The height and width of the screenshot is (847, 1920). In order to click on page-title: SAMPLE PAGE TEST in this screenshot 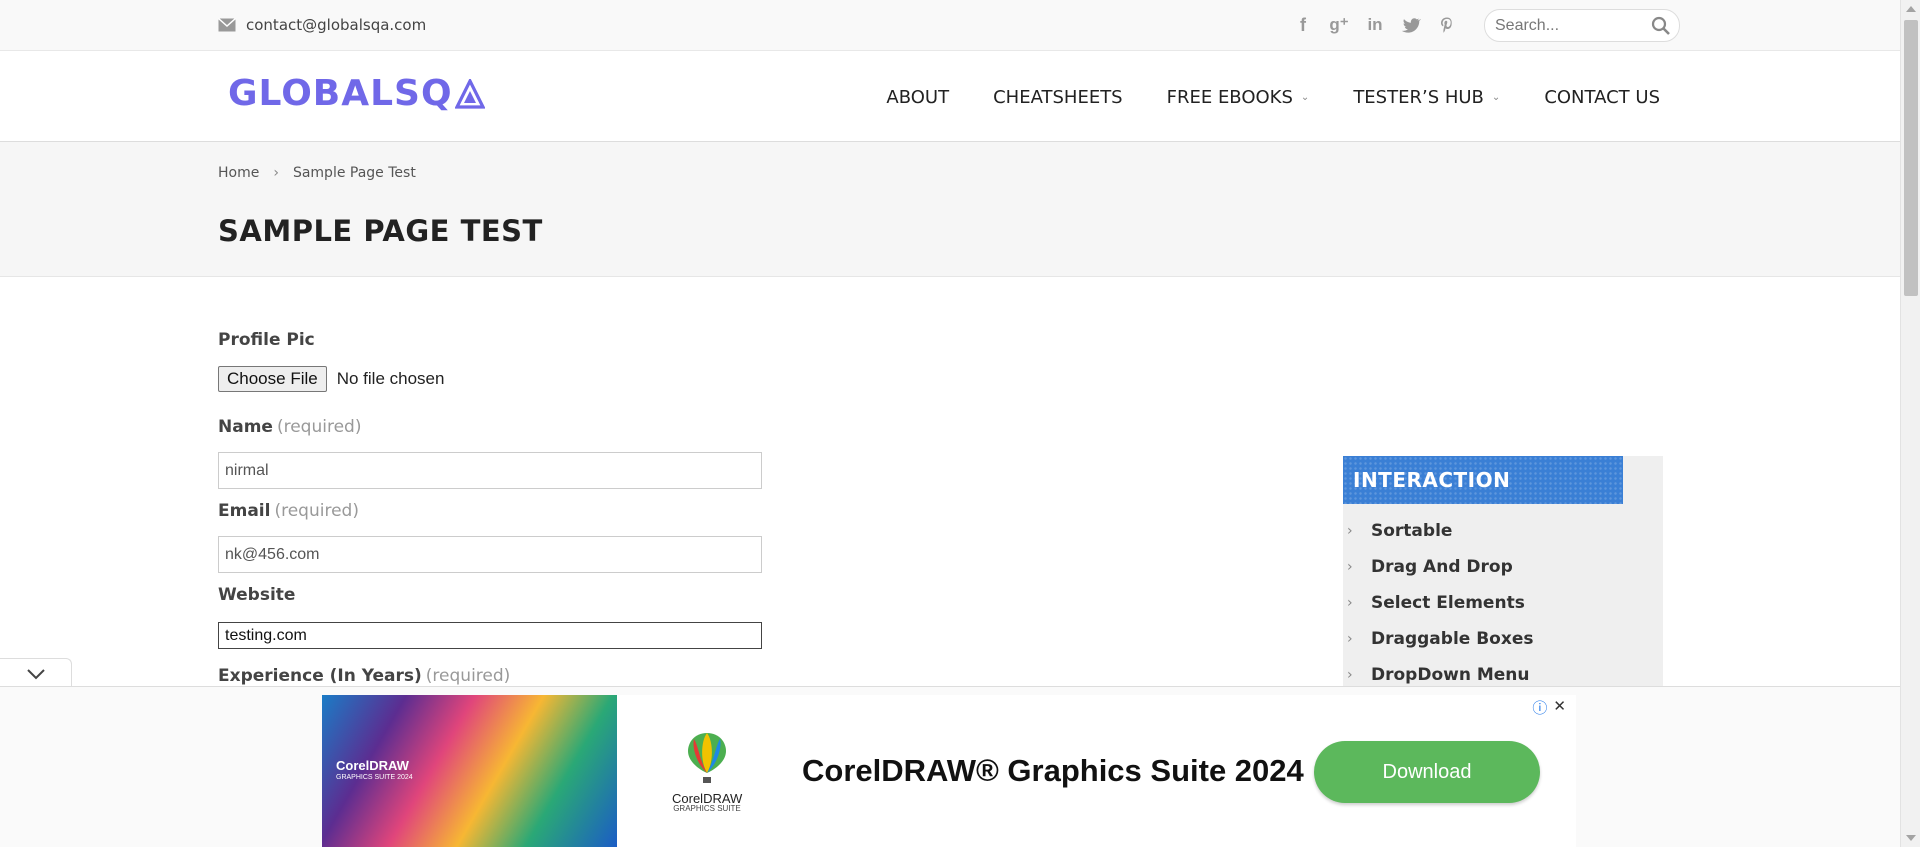, I will do `click(380, 231)`.